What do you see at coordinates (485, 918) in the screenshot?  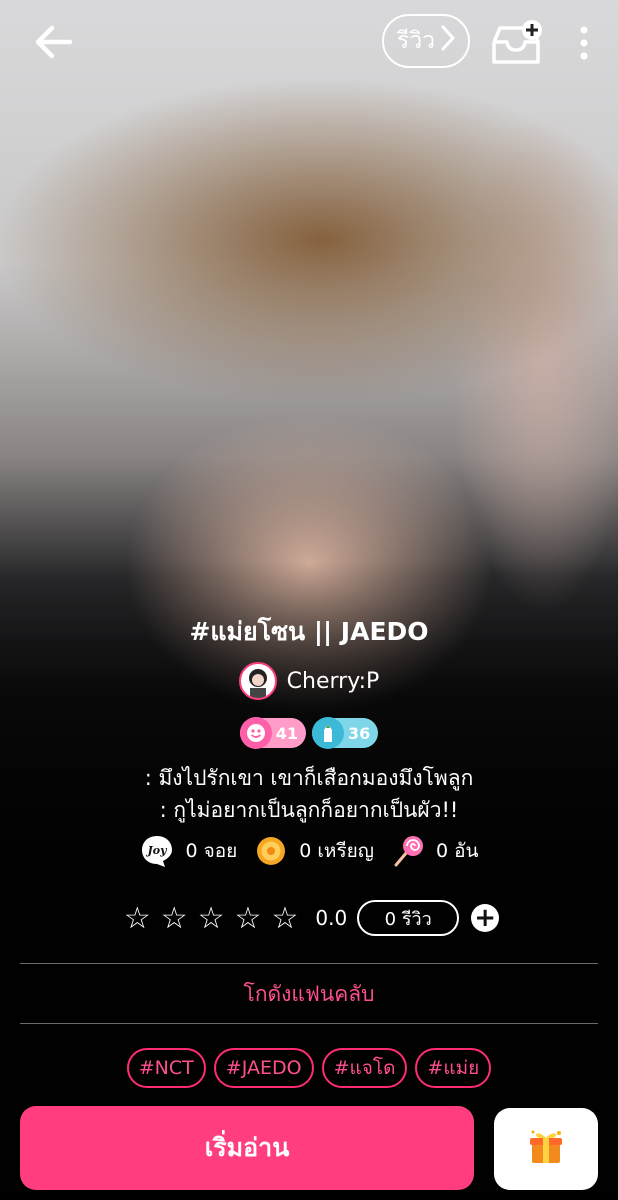 I see `add-review-icon: +` at bounding box center [485, 918].